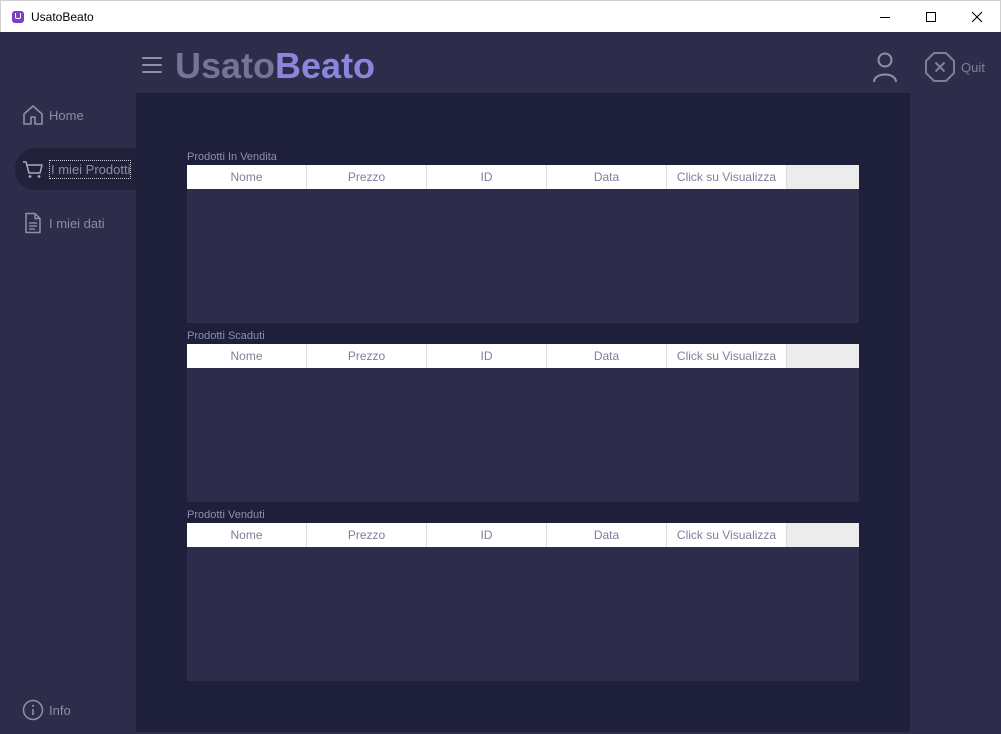 Image resolution: width=1001 pixels, height=734 pixels. What do you see at coordinates (226, 515) in the screenshot?
I see `section-title-sold: Prodotti Venduti` at bounding box center [226, 515].